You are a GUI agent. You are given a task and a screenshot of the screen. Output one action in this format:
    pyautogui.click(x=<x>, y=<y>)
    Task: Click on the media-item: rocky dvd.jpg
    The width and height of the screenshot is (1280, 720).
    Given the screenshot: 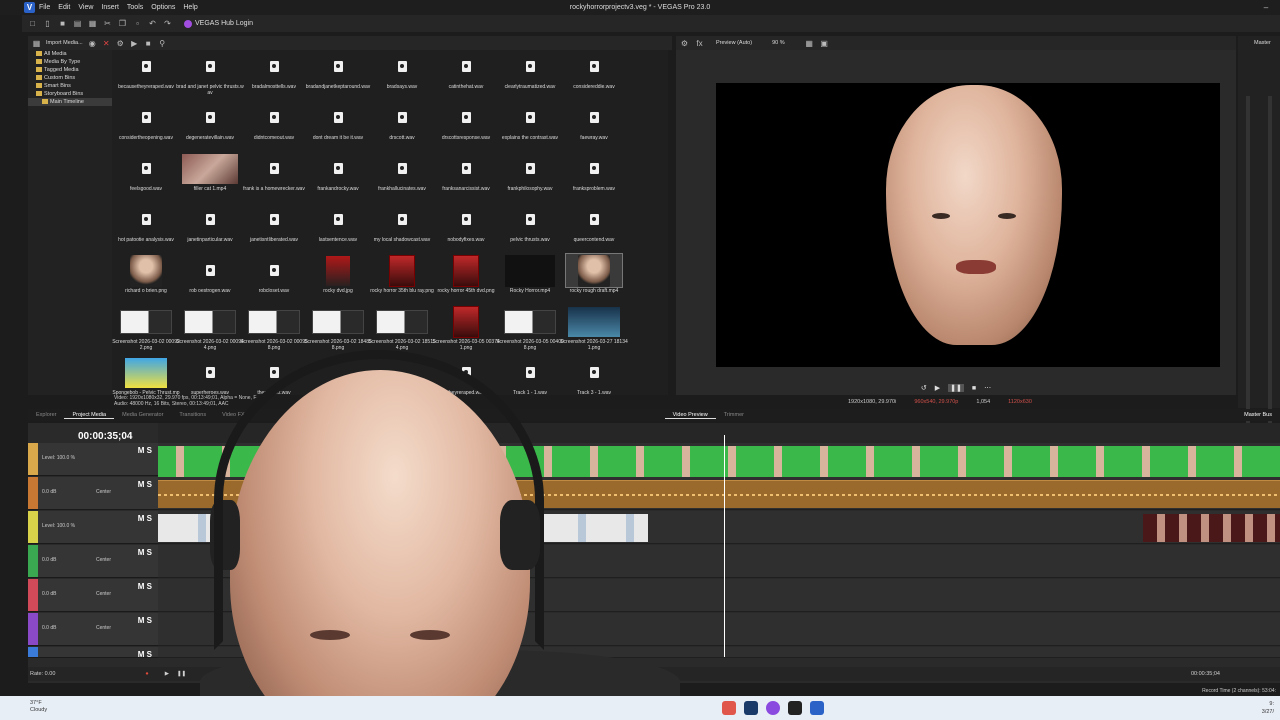 What is the action you would take?
    pyautogui.click(x=335, y=279)
    